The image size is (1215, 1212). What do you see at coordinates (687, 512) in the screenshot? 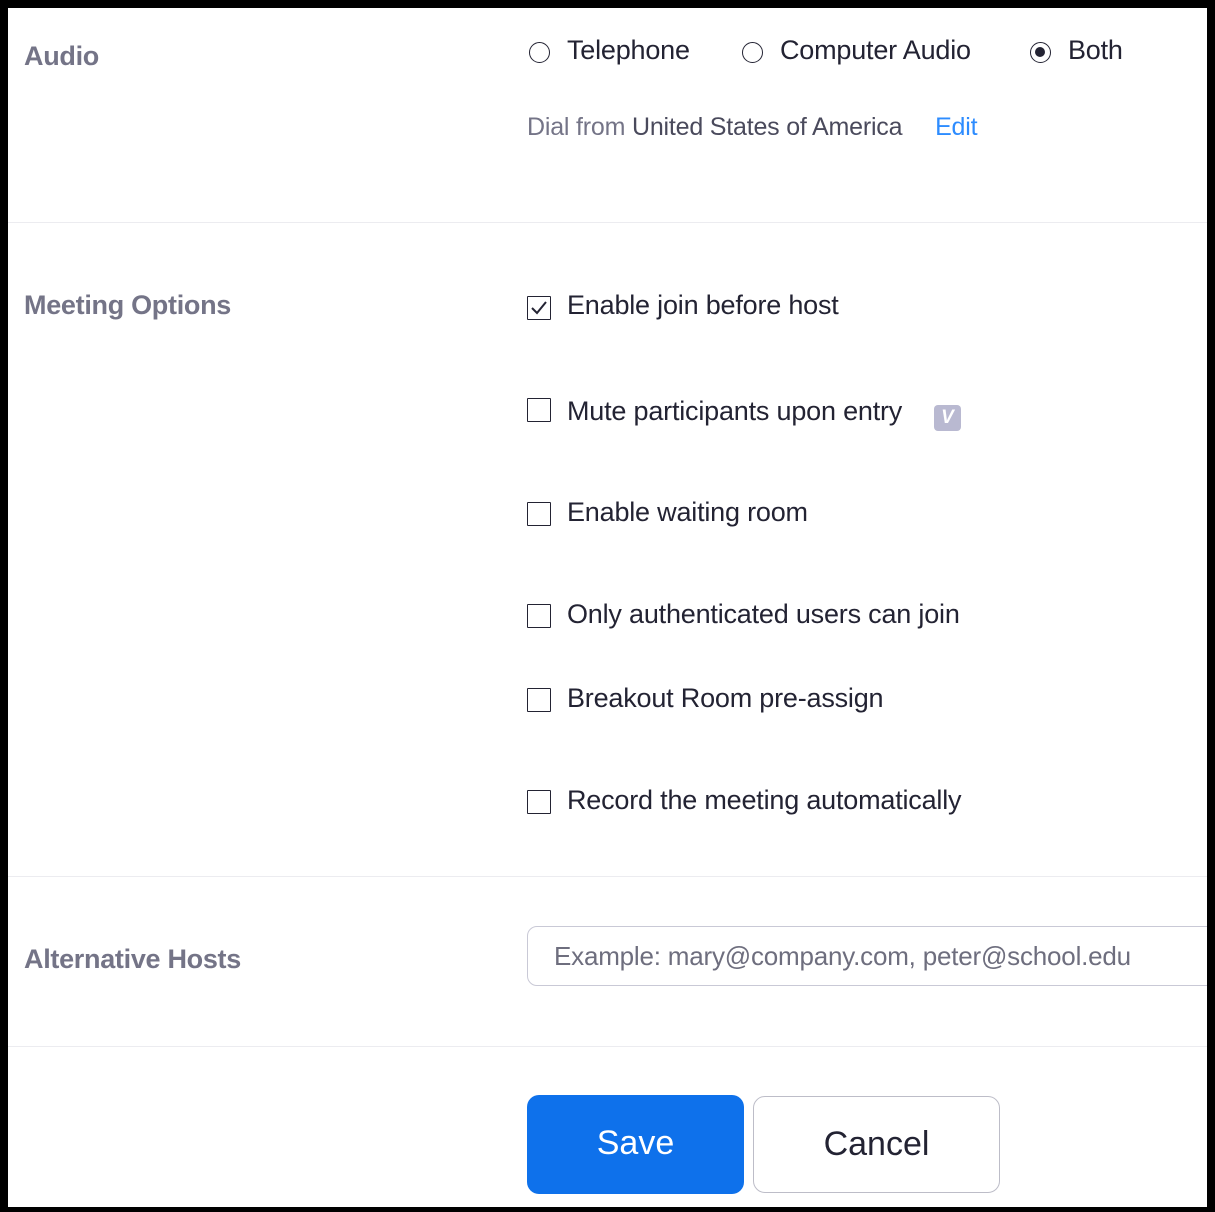
I see `enable-waiting-room-label: Enable waiting room` at bounding box center [687, 512].